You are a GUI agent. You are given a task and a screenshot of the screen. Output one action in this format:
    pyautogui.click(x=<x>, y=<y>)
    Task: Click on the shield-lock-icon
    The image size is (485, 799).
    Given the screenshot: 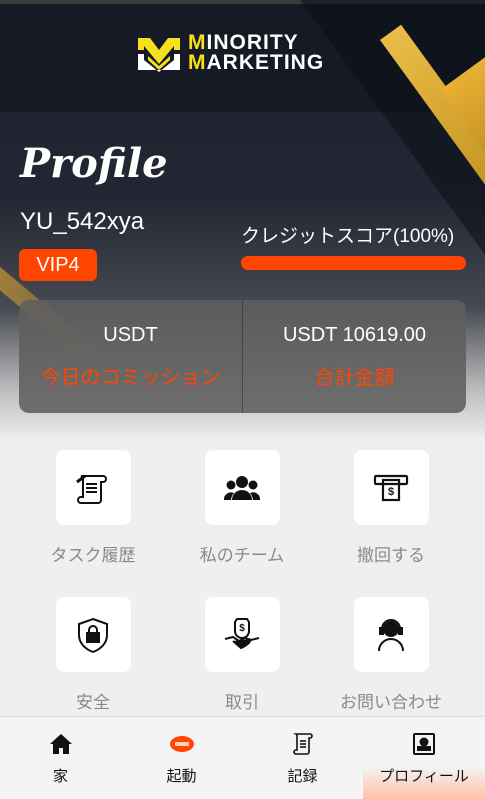 What is the action you would take?
    pyautogui.click(x=93, y=635)
    